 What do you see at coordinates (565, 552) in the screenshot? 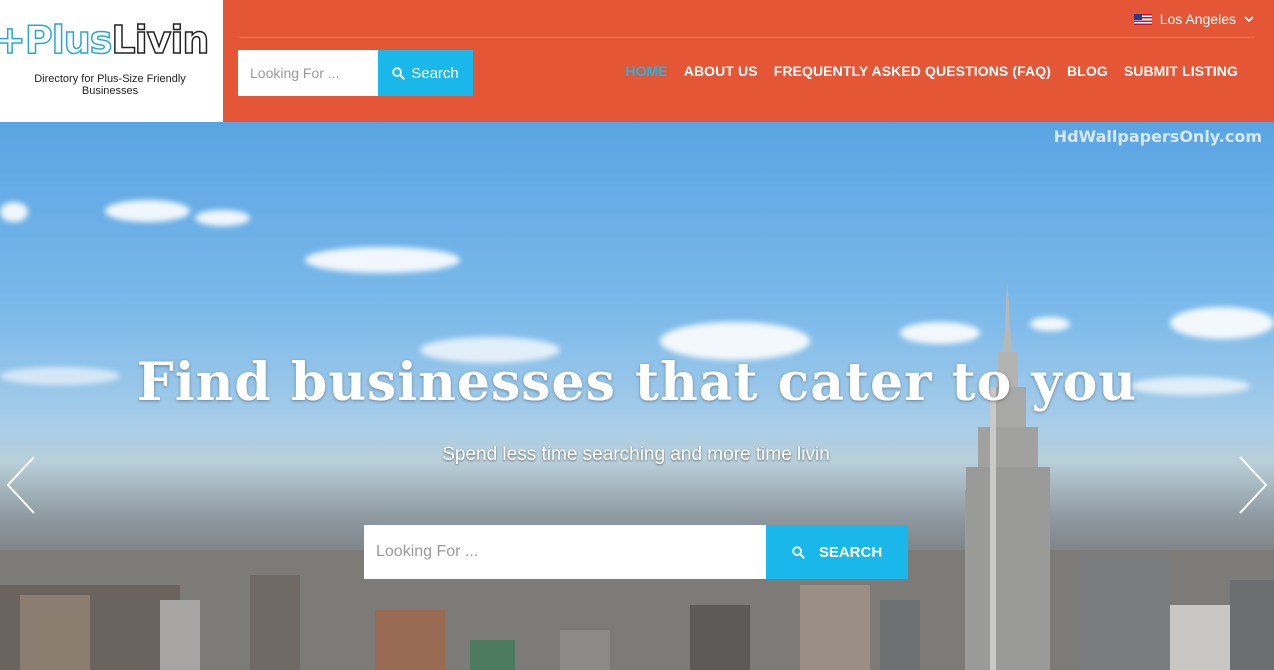
I see `hero-search-input` at bounding box center [565, 552].